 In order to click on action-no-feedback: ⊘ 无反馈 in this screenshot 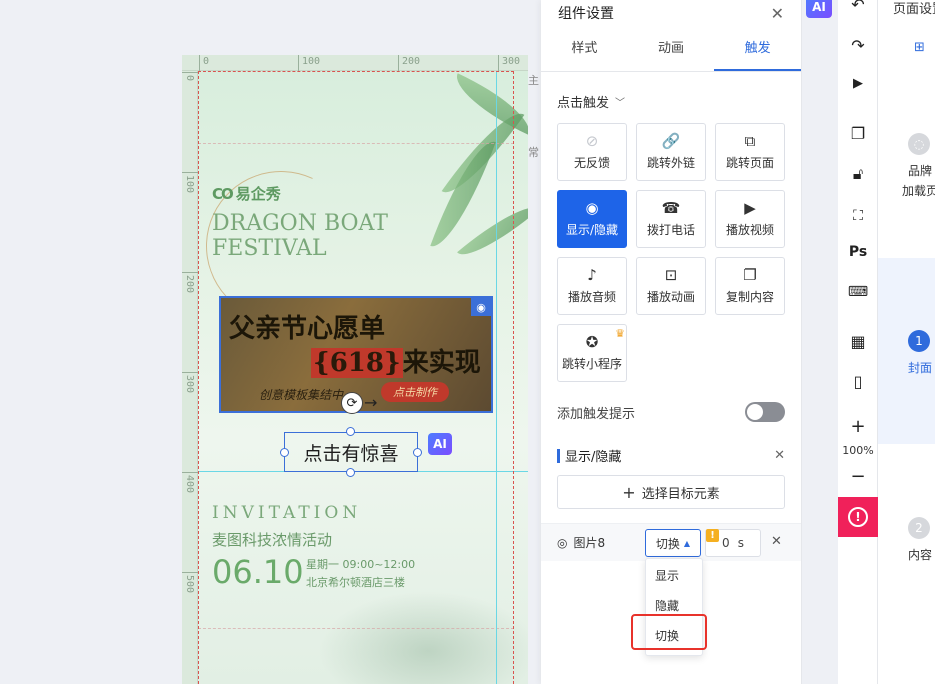, I will do `click(592, 152)`.